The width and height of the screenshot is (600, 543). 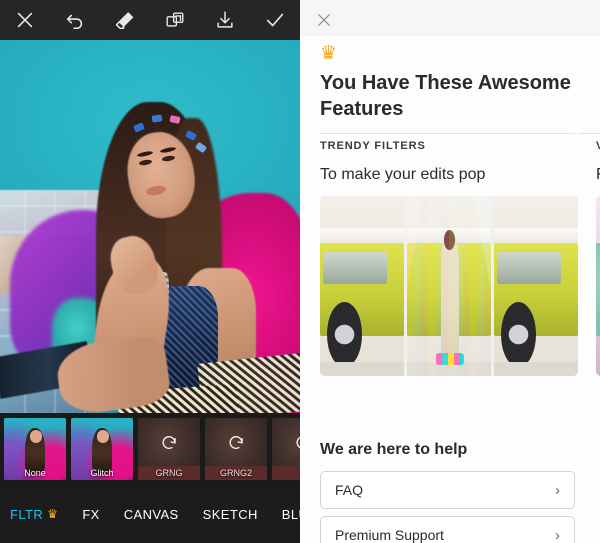 I want to click on tab-canvas: CANVAS, so click(x=151, y=514).